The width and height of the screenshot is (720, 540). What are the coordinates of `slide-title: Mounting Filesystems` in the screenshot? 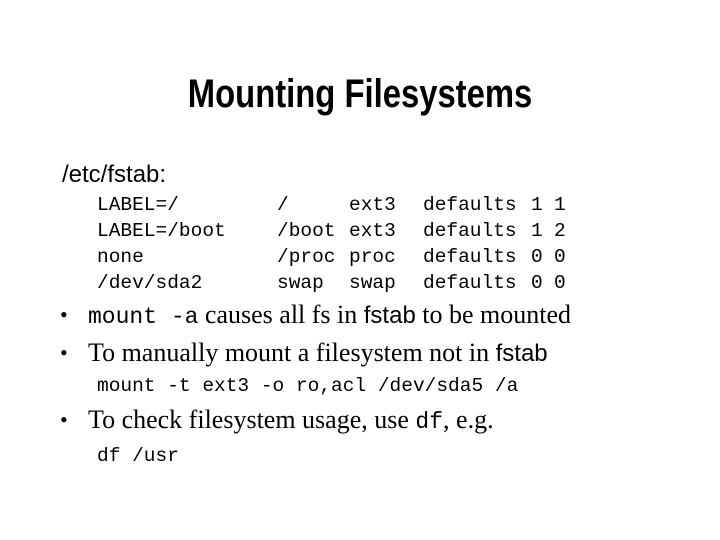 It's located at (360, 94).